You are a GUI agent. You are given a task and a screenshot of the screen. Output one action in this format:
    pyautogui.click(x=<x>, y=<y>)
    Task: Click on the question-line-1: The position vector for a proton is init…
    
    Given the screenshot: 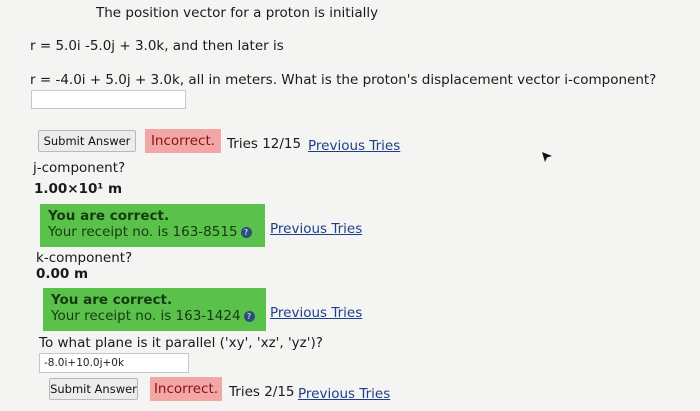 What is the action you would take?
    pyautogui.click(x=237, y=13)
    